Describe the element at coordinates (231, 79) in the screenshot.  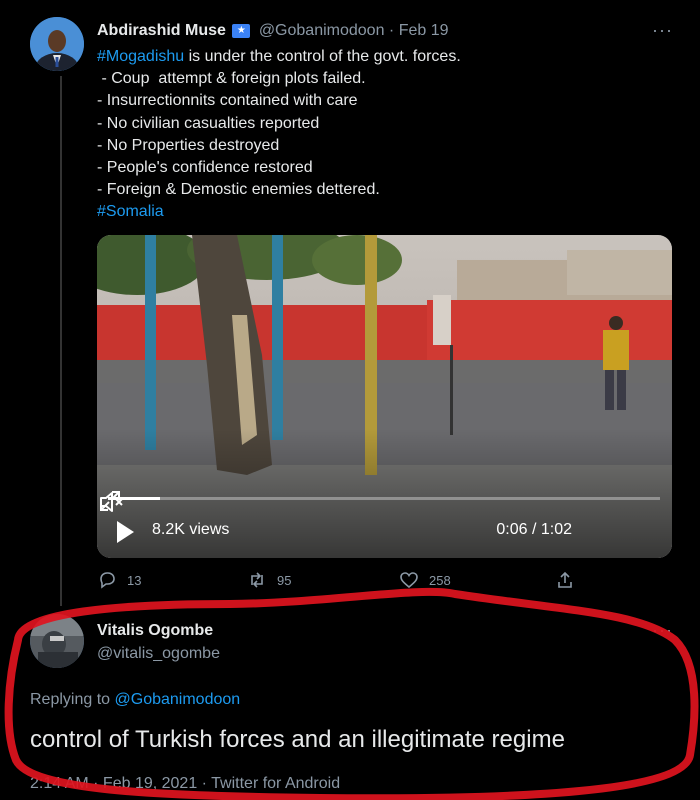
I see `tweet-line: - Coup attempt & foreign plots failed.` at that location.